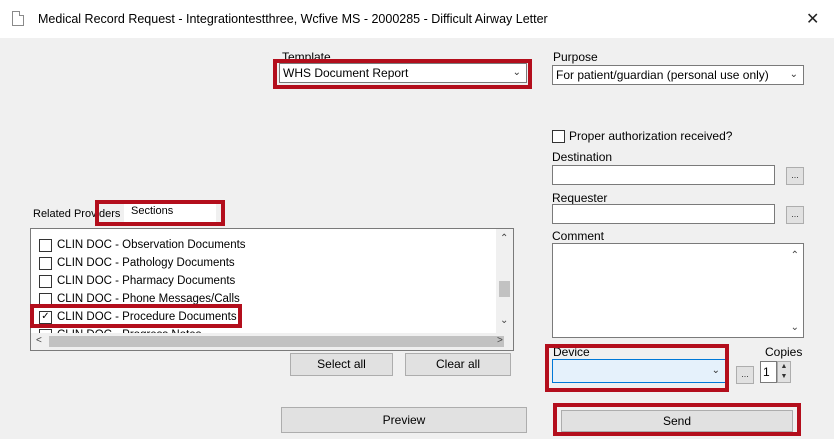 The width and height of the screenshot is (834, 439). I want to click on vertical-scrollbar: ⌃ ⌄, so click(504, 281).